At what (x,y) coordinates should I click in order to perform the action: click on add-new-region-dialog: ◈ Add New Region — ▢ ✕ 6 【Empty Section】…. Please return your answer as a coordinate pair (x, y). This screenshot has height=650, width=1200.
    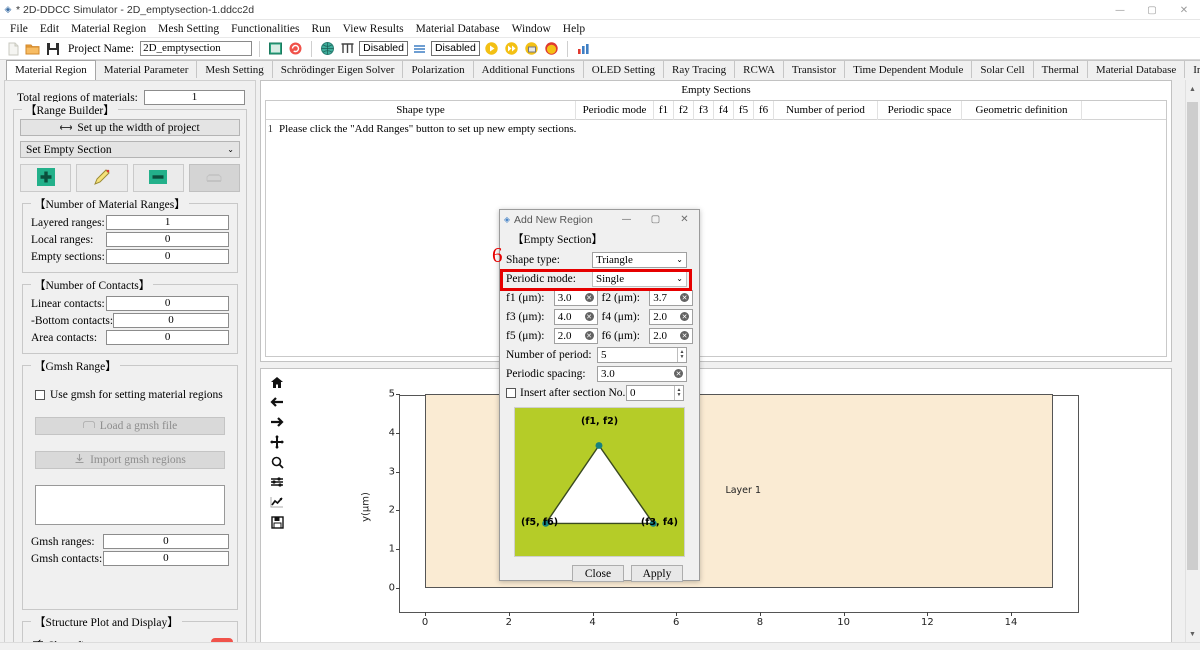
    Looking at the image, I should click on (596, 395).